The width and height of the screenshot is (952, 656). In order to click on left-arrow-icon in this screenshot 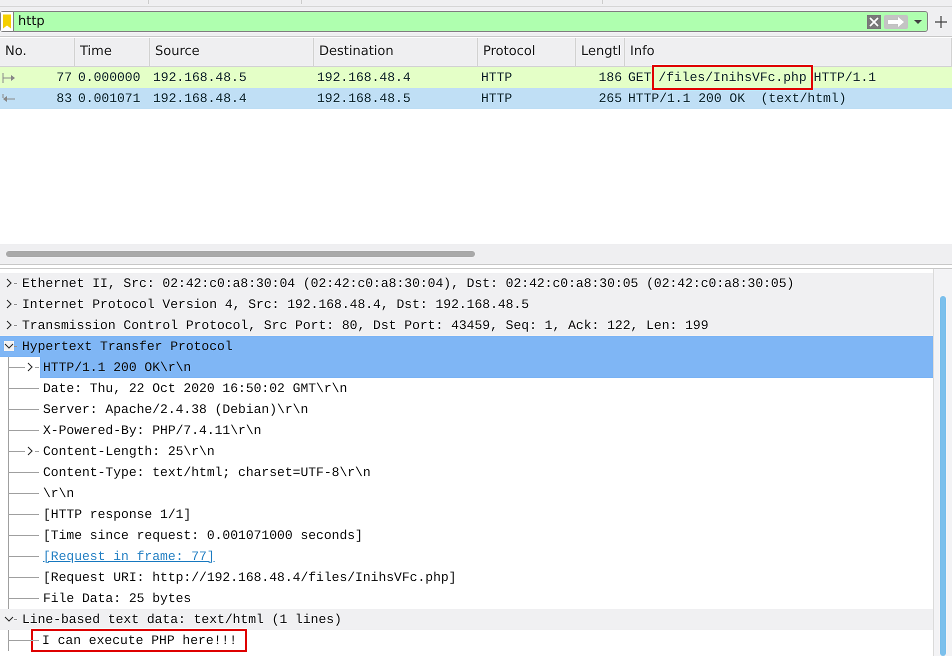, I will do `click(9, 99)`.